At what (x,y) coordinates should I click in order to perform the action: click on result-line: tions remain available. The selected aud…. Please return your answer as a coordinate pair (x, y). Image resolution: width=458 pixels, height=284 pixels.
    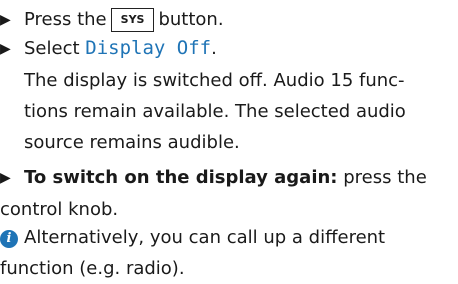
    Looking at the image, I should click on (215, 111).